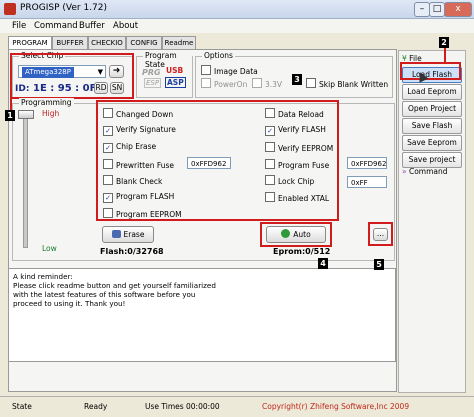 This screenshot has height=417, width=474. I want to click on annotation-label-5: 5, so click(379, 264).